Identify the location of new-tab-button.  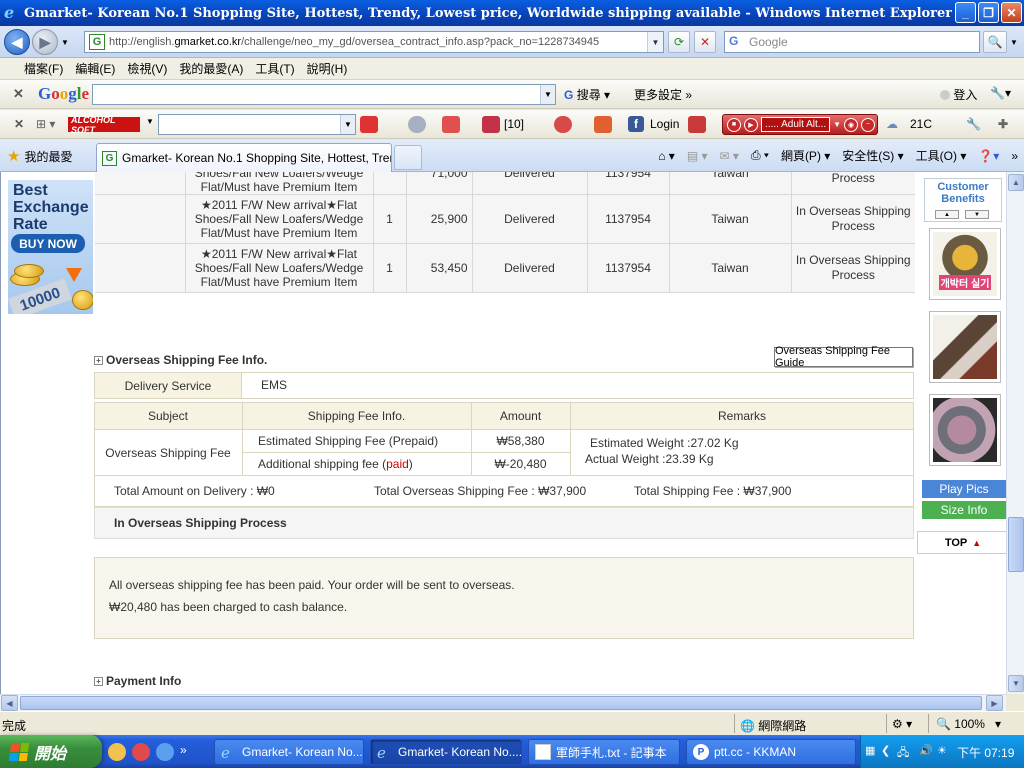
(408, 157).